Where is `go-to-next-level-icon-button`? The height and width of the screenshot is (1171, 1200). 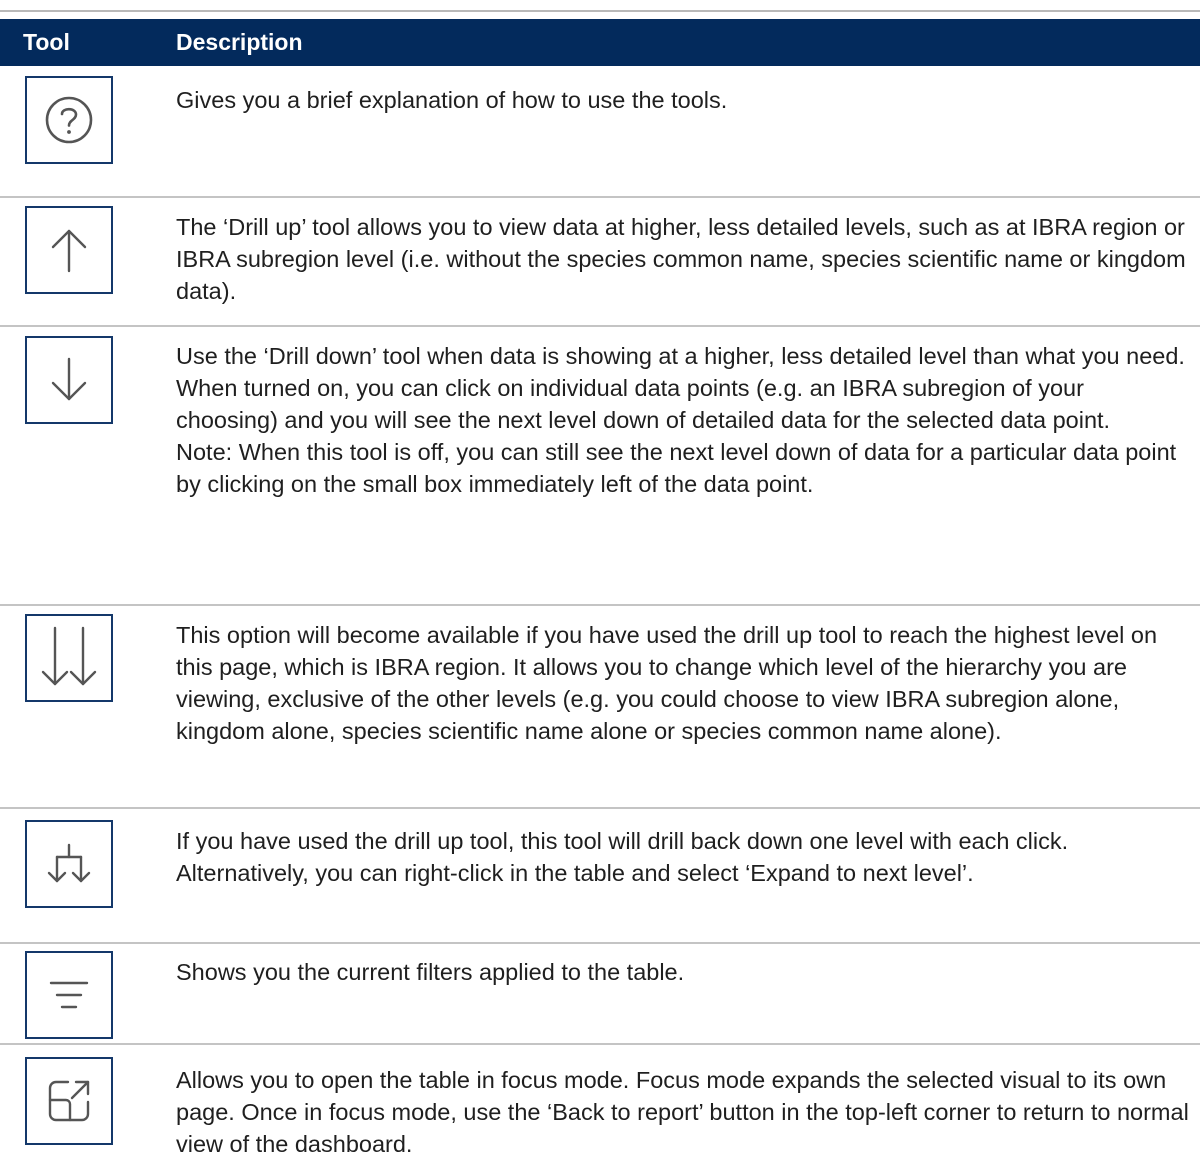
go-to-next-level-icon-button is located at coordinates (69, 658).